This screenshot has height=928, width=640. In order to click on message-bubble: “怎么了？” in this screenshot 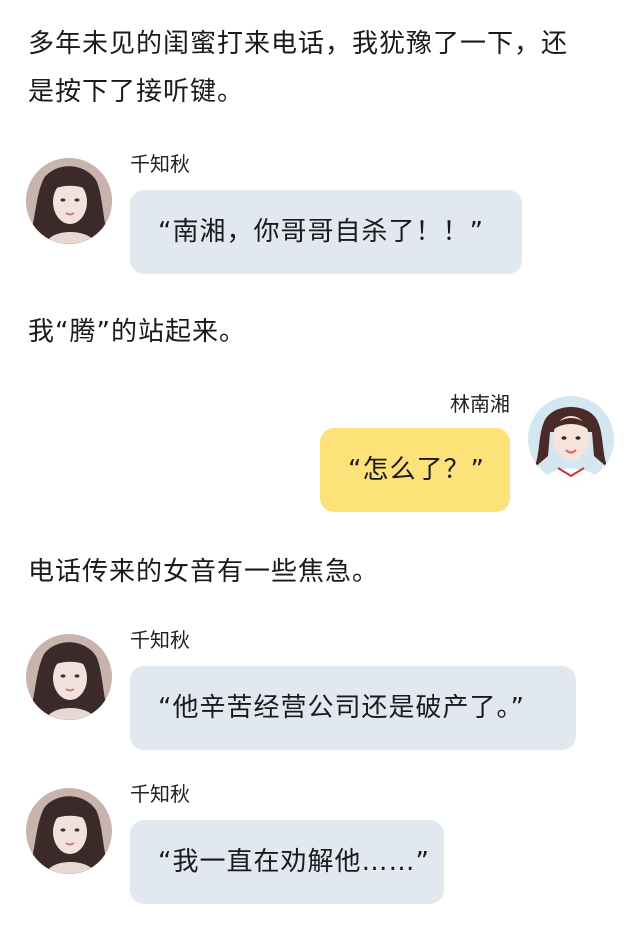, I will do `click(415, 470)`.